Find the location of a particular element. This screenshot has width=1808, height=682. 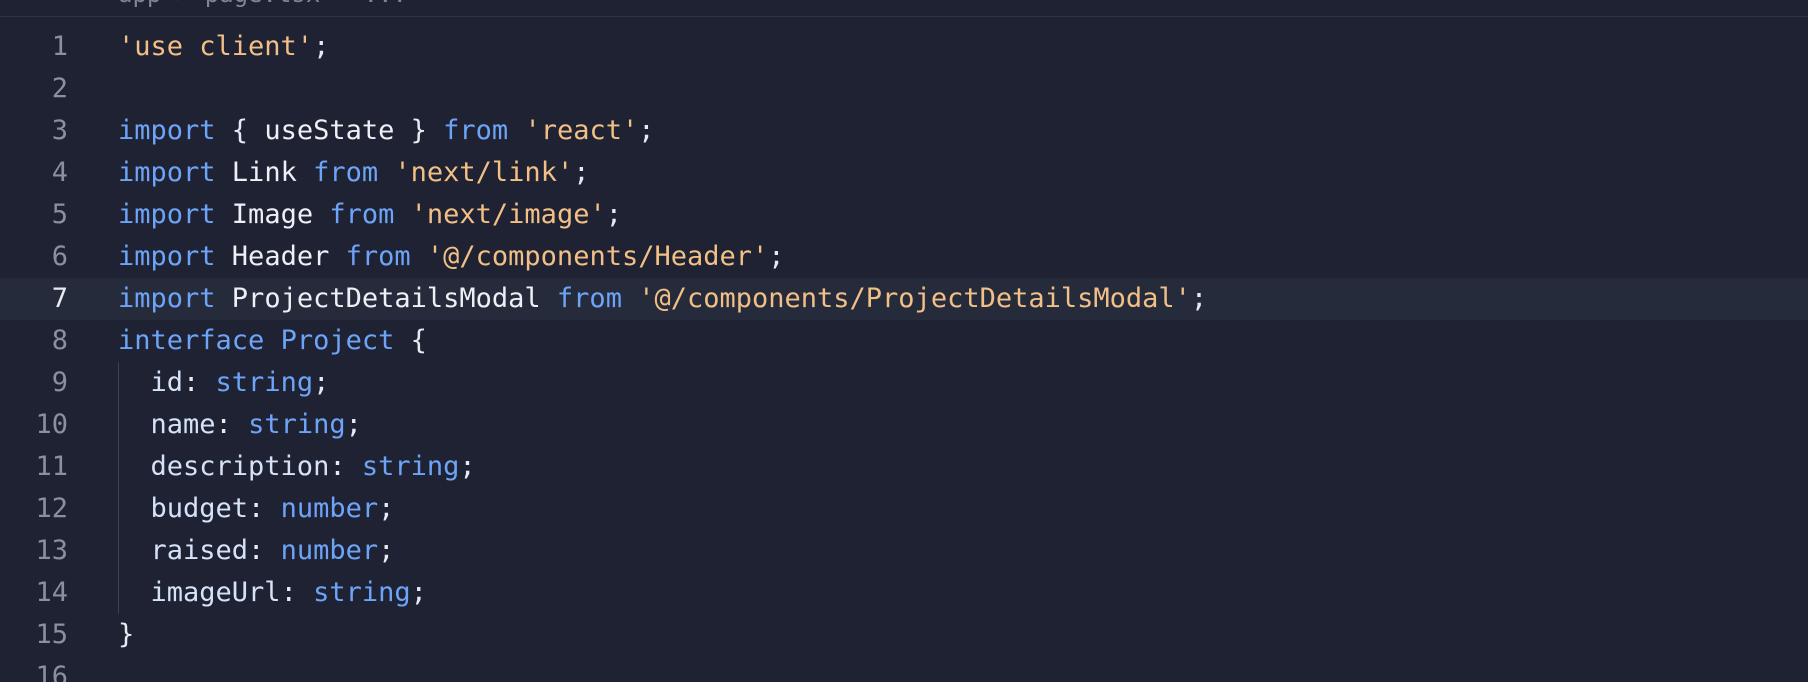

code-token-str: '@/components/Header' is located at coordinates (597, 256).